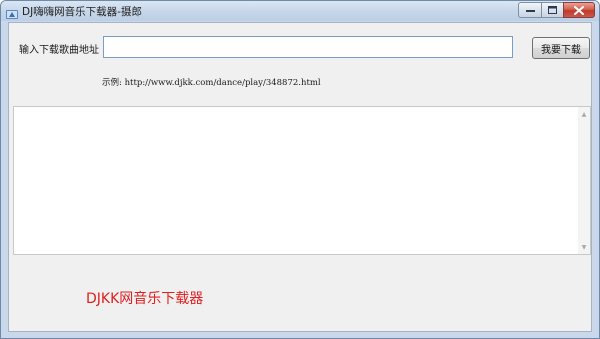 The height and width of the screenshot is (339, 600). I want to click on maximize-icon, so click(552, 10).